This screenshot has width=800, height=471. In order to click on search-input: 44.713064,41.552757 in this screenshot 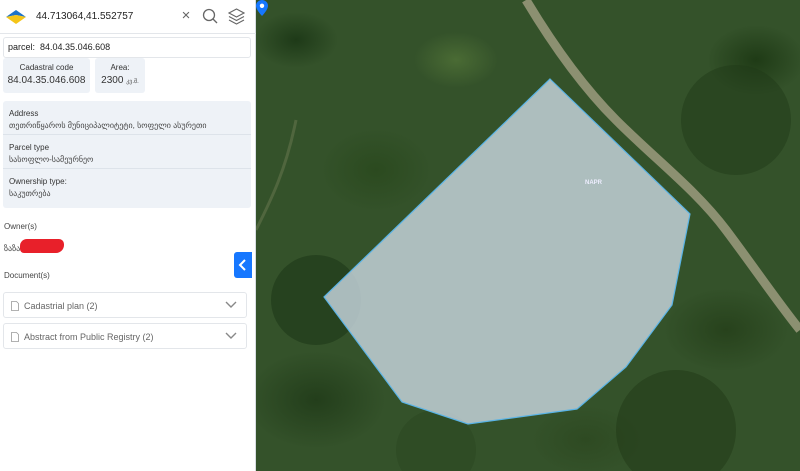, I will do `click(84, 16)`.